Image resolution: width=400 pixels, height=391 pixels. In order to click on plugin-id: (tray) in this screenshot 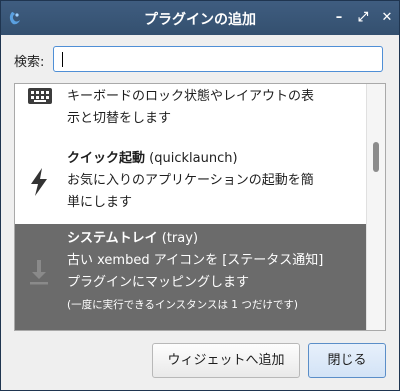, I will do `click(180, 238)`.